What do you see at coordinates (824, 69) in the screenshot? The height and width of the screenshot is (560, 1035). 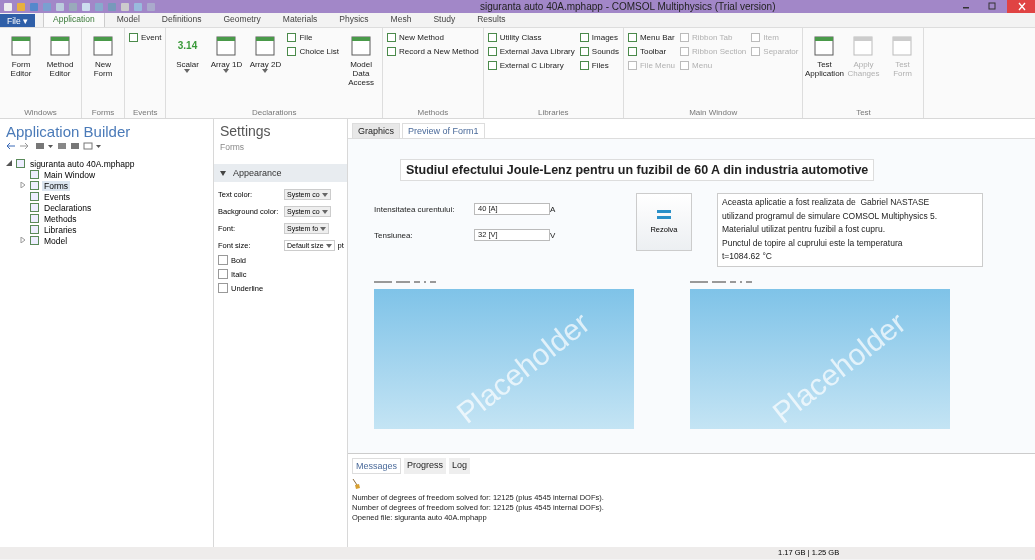 I see `ribbon-button: Test Application` at bounding box center [824, 69].